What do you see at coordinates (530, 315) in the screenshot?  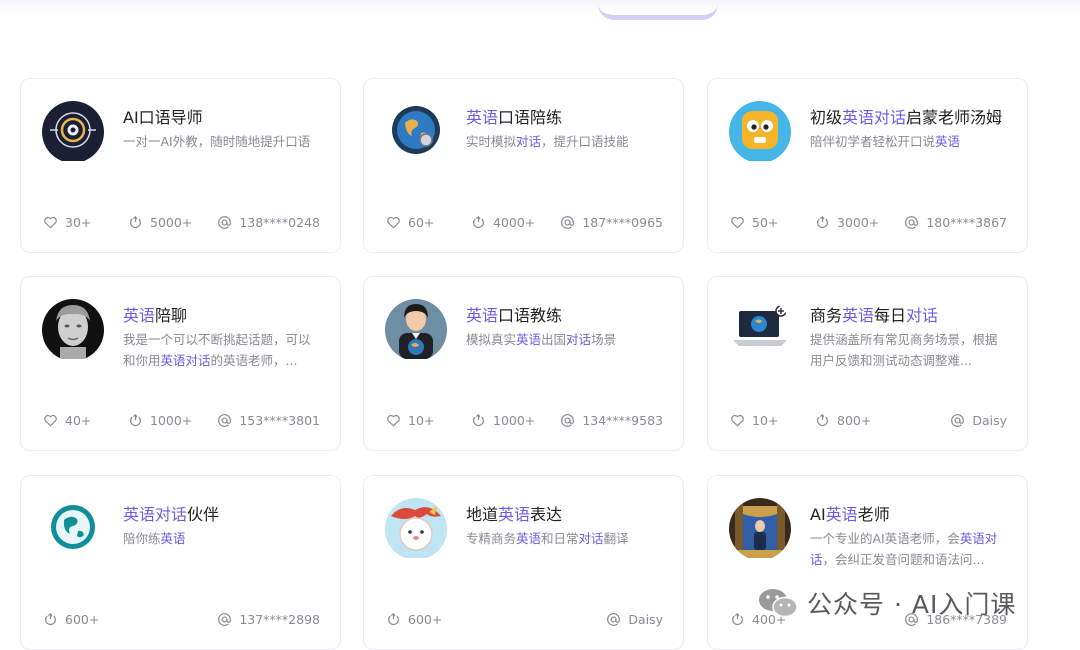 I see `title-segment: 口语教练` at bounding box center [530, 315].